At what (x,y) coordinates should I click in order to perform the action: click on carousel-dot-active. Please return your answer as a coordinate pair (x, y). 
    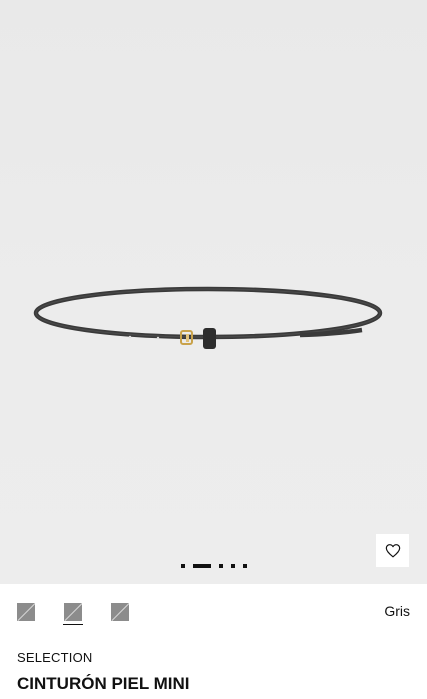
    Looking at the image, I should click on (201, 566).